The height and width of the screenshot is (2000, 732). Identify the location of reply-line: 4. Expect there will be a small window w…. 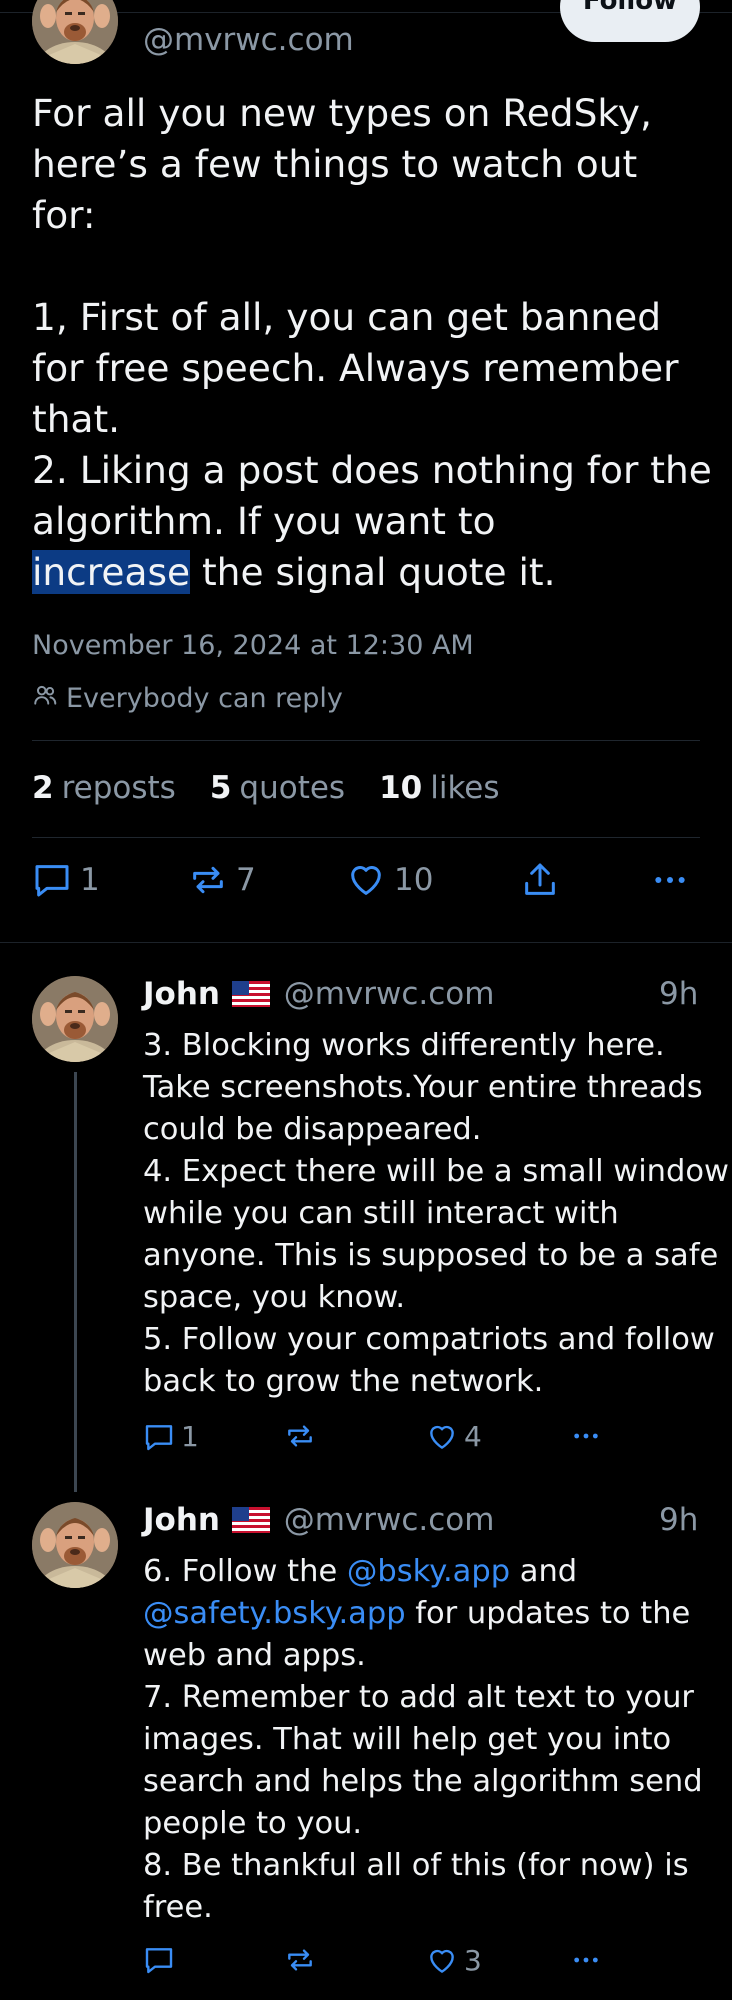
(436, 1234).